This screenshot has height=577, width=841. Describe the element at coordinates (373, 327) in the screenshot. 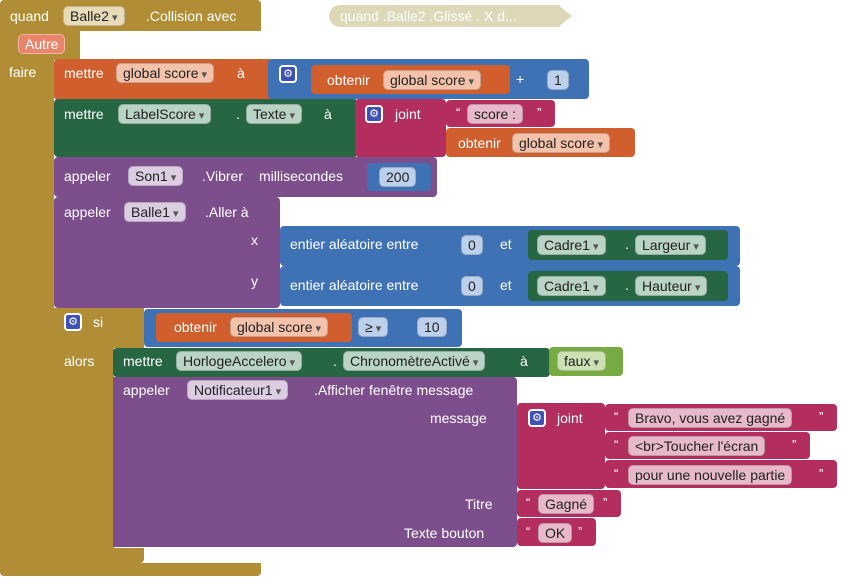

I see `compare-operator-dropdown: ≥` at that location.